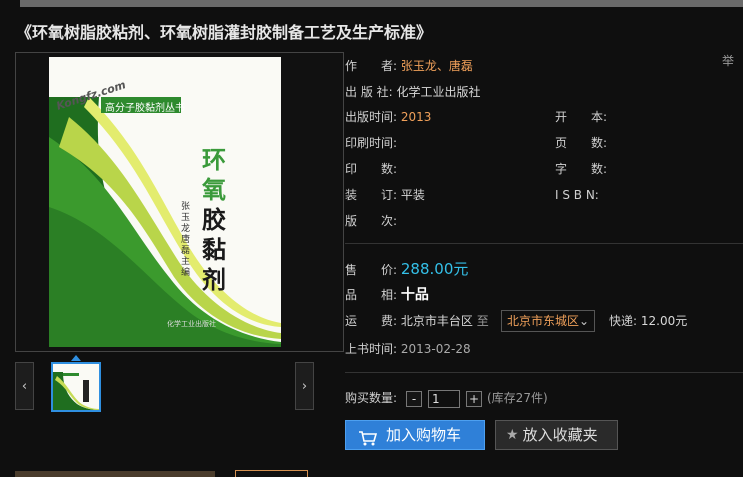  I want to click on ship-from: 北京市丰台区, so click(436, 321).